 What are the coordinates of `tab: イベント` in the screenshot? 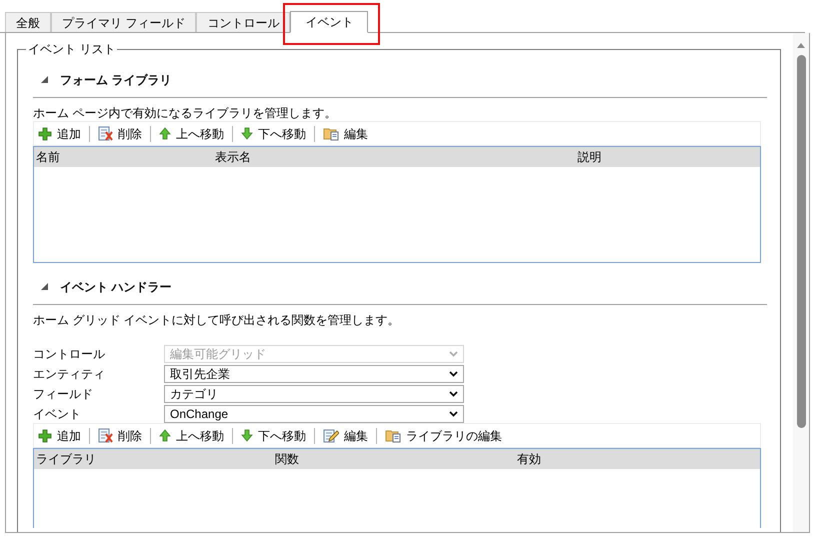 It's located at (329, 22).